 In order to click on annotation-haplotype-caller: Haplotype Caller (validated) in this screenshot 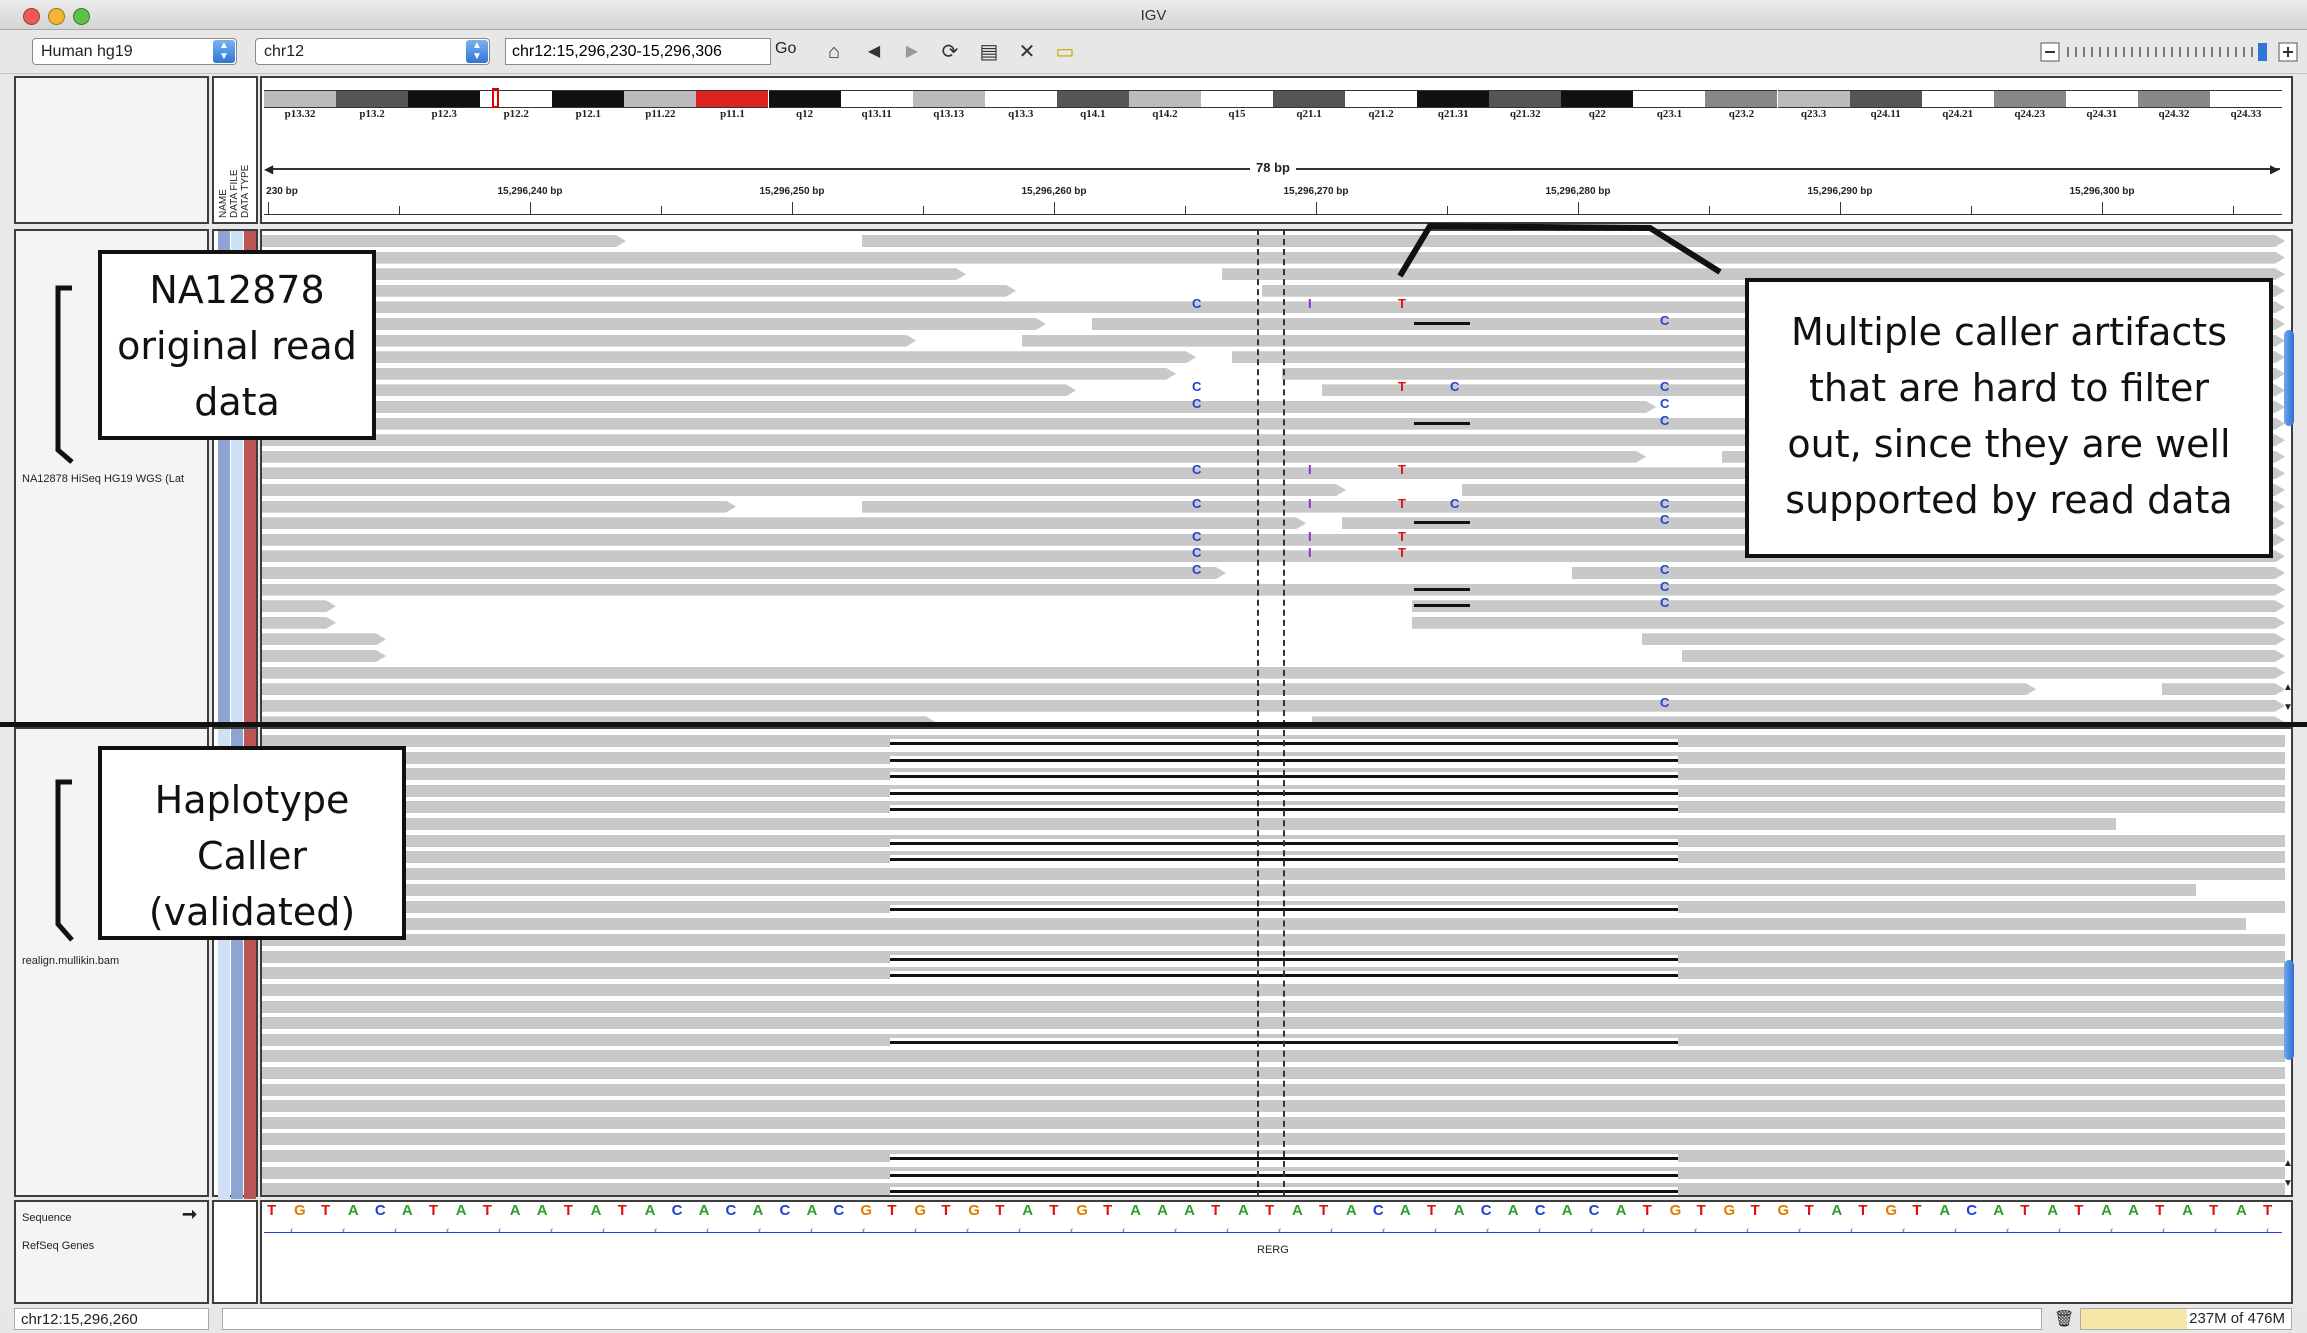, I will do `click(252, 843)`.